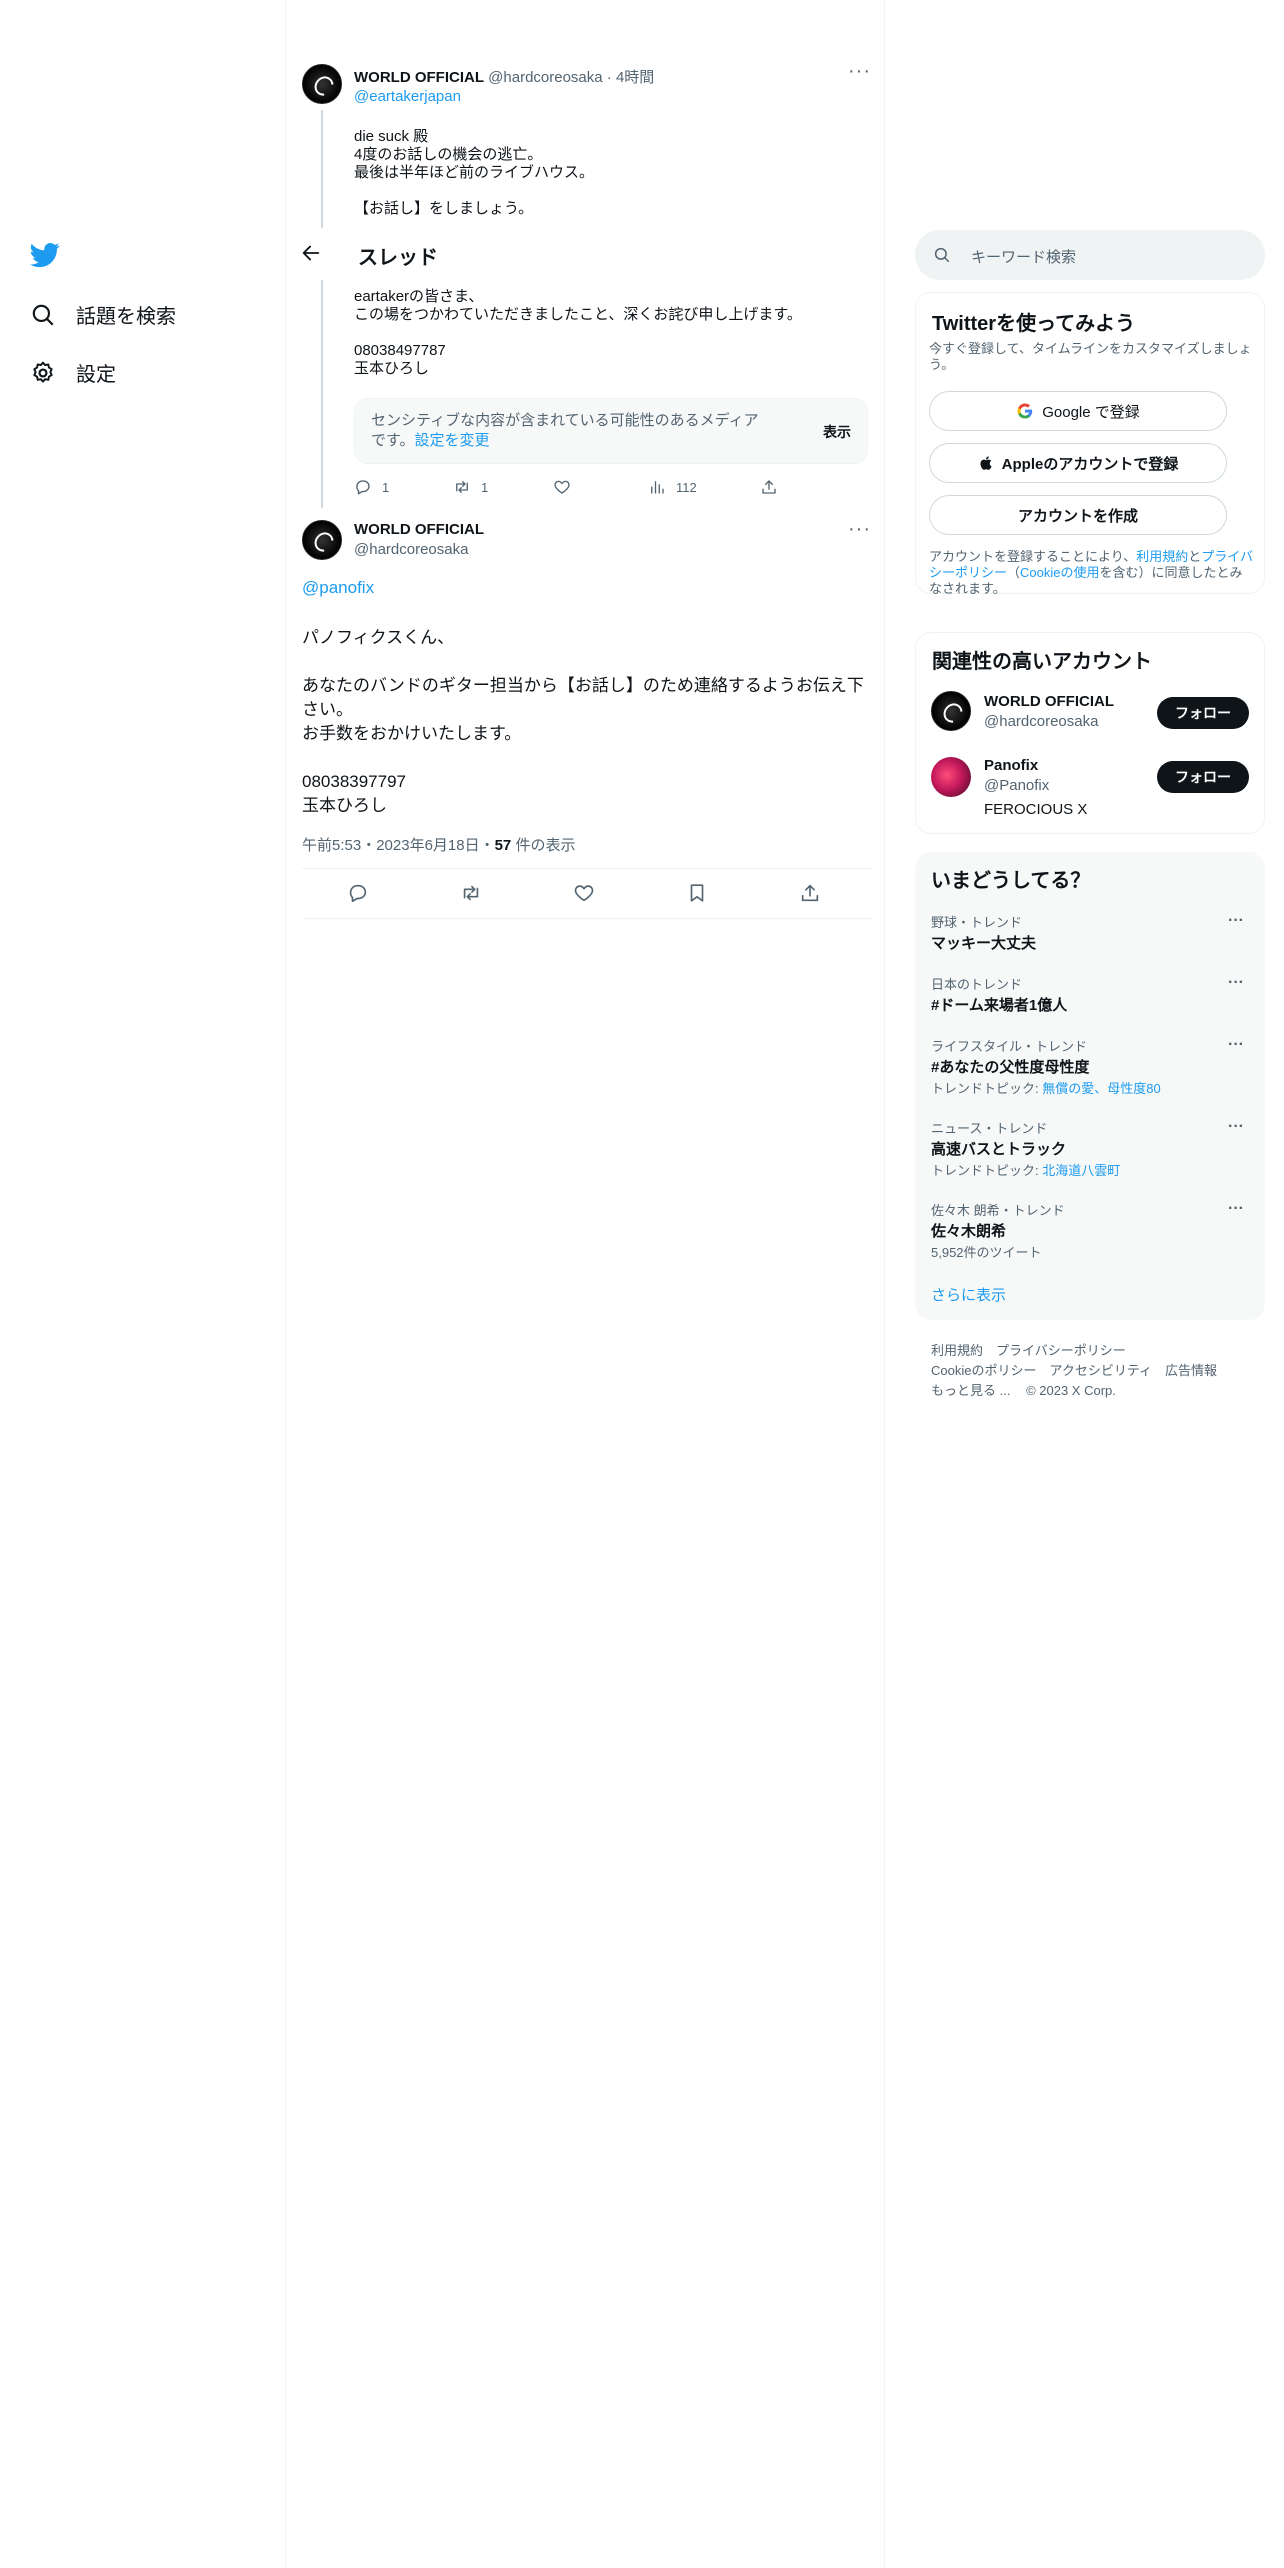 The height and width of the screenshot is (2568, 1284). What do you see at coordinates (1014, 572) in the screenshot?
I see `legal-text: （` at bounding box center [1014, 572].